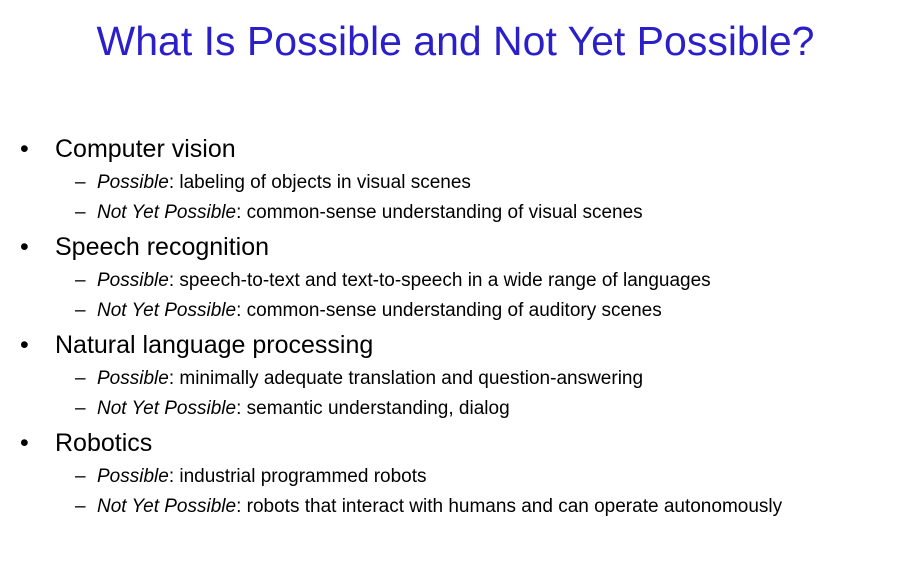  What do you see at coordinates (319, 182) in the screenshot?
I see `possible-text: : labeling of objects in visual scenes` at bounding box center [319, 182].